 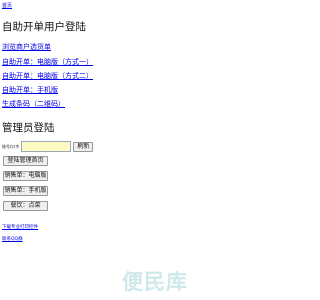 What do you see at coordinates (25, 161) in the screenshot?
I see `admin-home-login-button: 登陆管理首页` at bounding box center [25, 161].